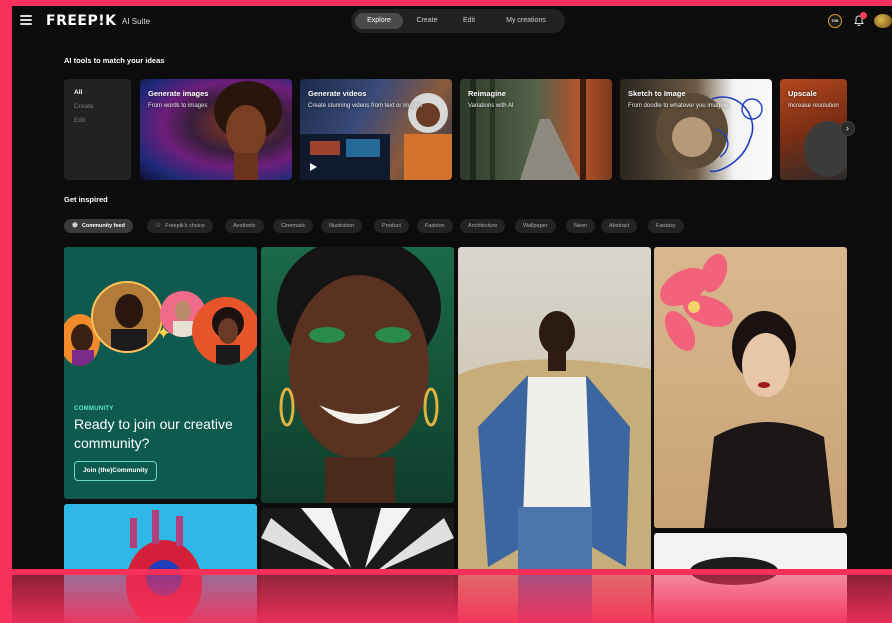 This screenshot has width=892, height=623. I want to click on tool-title: Generate videos, so click(337, 93).